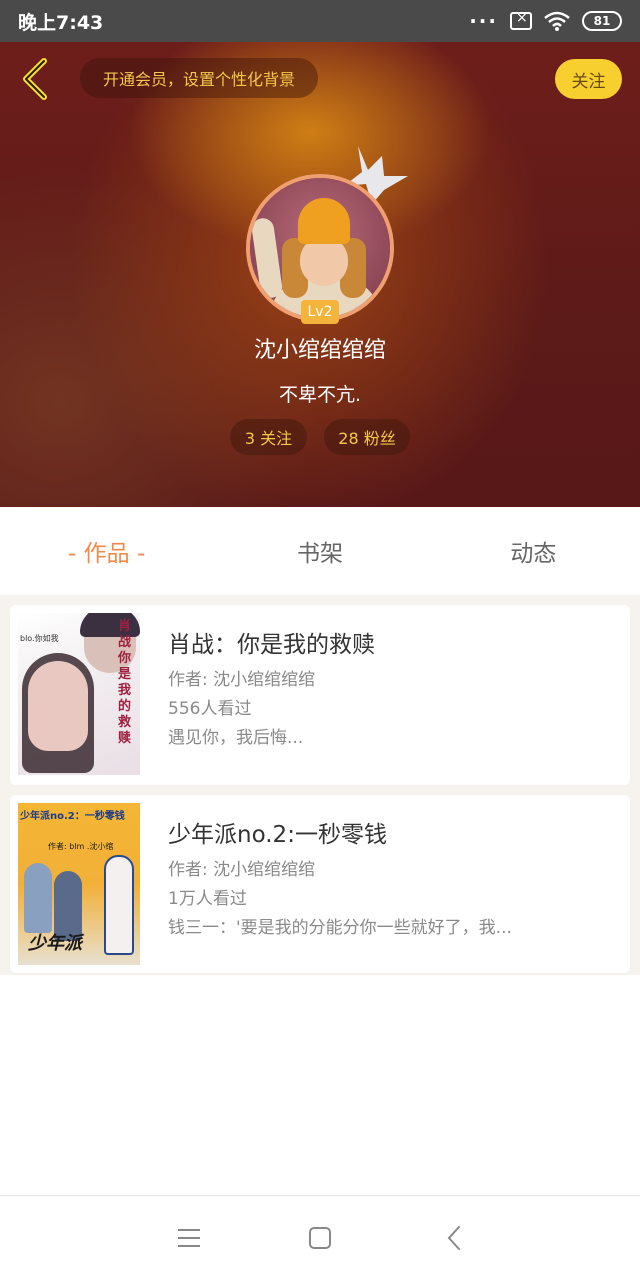 Image resolution: width=640 pixels, height=1280 pixels. What do you see at coordinates (320, 21) in the screenshot?
I see `status-bar: 晚上7:43 ··· 81` at bounding box center [320, 21].